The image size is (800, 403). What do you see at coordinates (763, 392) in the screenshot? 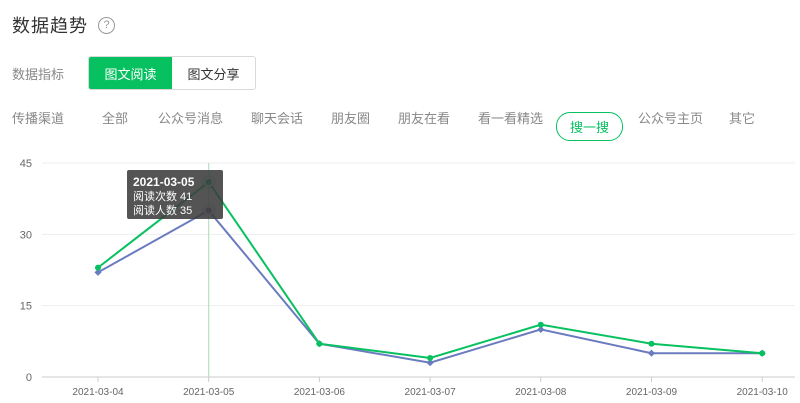
I see `x-tick-label: 2021-03-10` at bounding box center [763, 392].